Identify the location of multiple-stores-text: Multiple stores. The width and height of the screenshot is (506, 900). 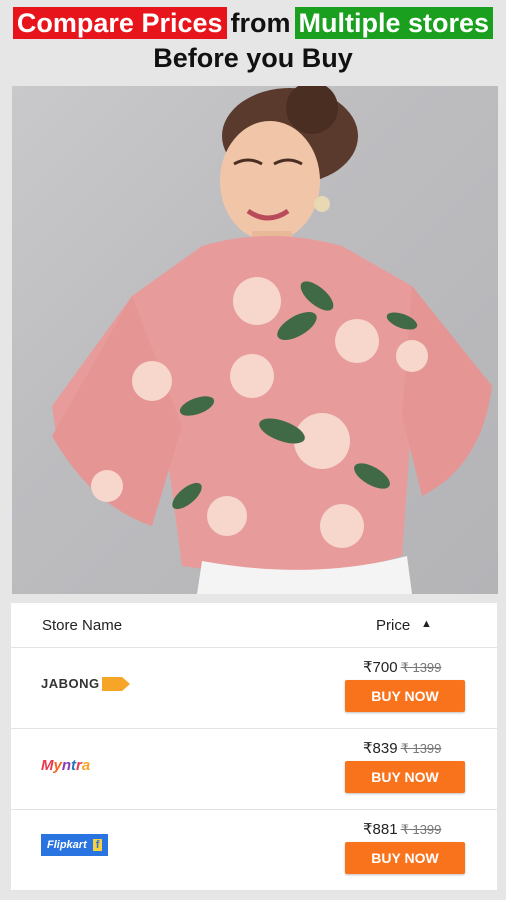
(394, 23).